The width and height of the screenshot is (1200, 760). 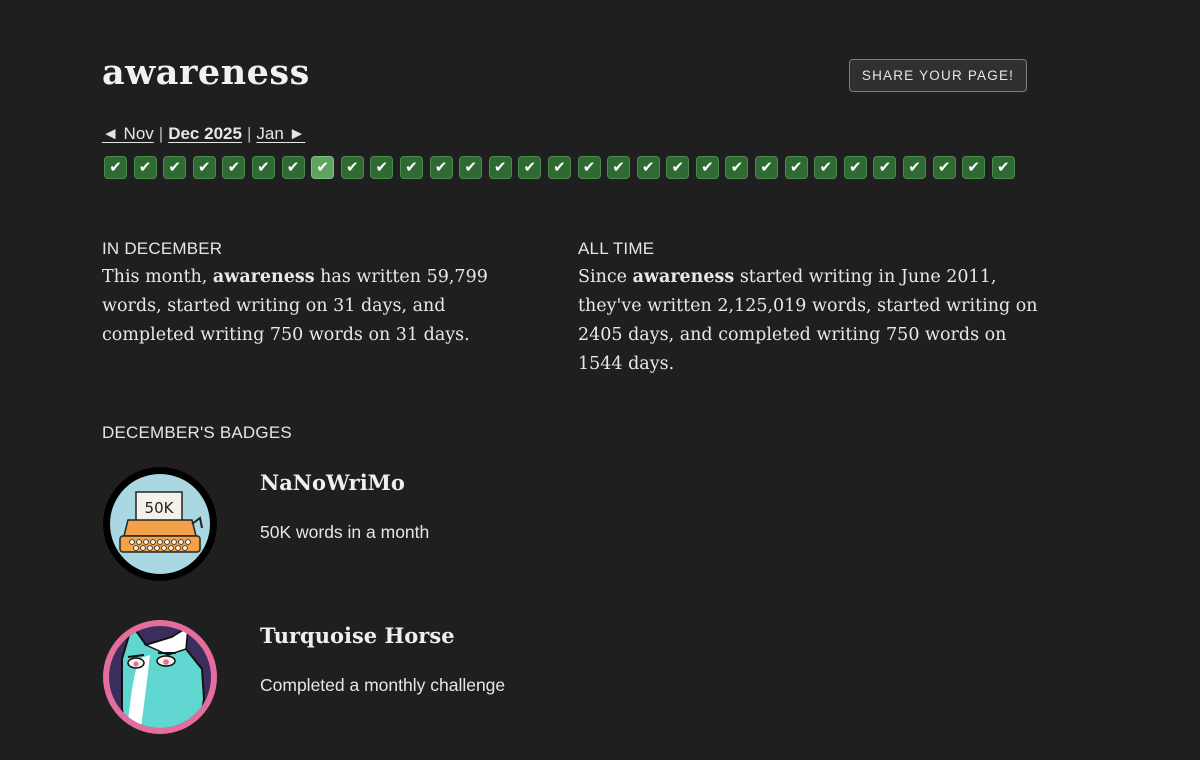 What do you see at coordinates (678, 167) in the screenshot?
I see `day-check-20: ✔` at bounding box center [678, 167].